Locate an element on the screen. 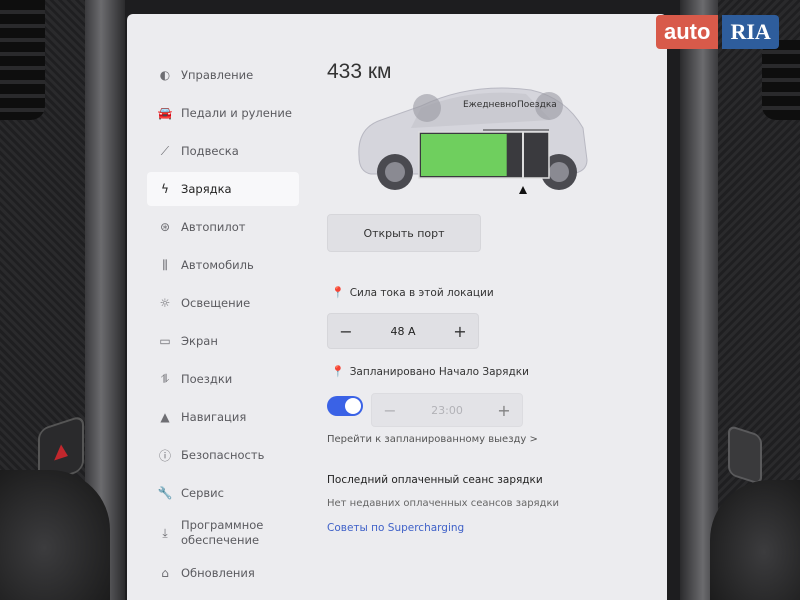 This screenshot has height=600, width=800. download-icon: ⤓ is located at coordinates (165, 532).